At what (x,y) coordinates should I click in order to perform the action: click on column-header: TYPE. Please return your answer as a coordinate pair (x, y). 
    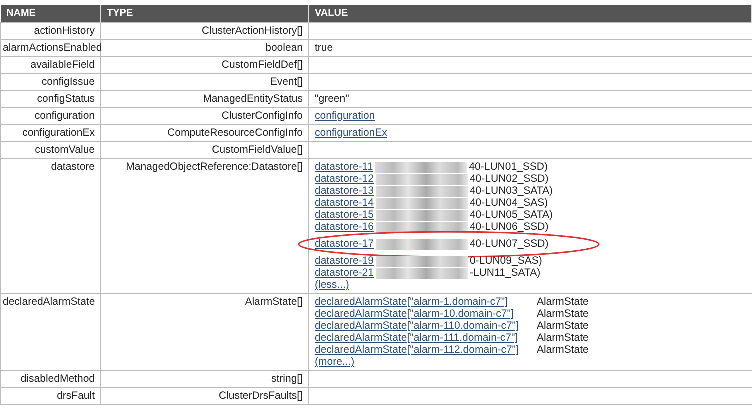
    Looking at the image, I should click on (204, 13).